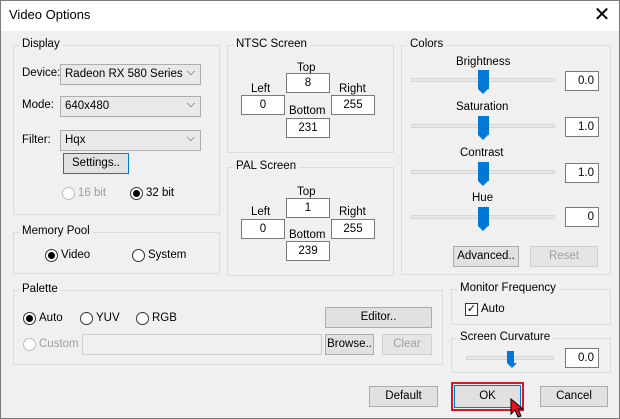  What do you see at coordinates (202, 344) in the screenshot?
I see `custom-palette-path-field` at bounding box center [202, 344].